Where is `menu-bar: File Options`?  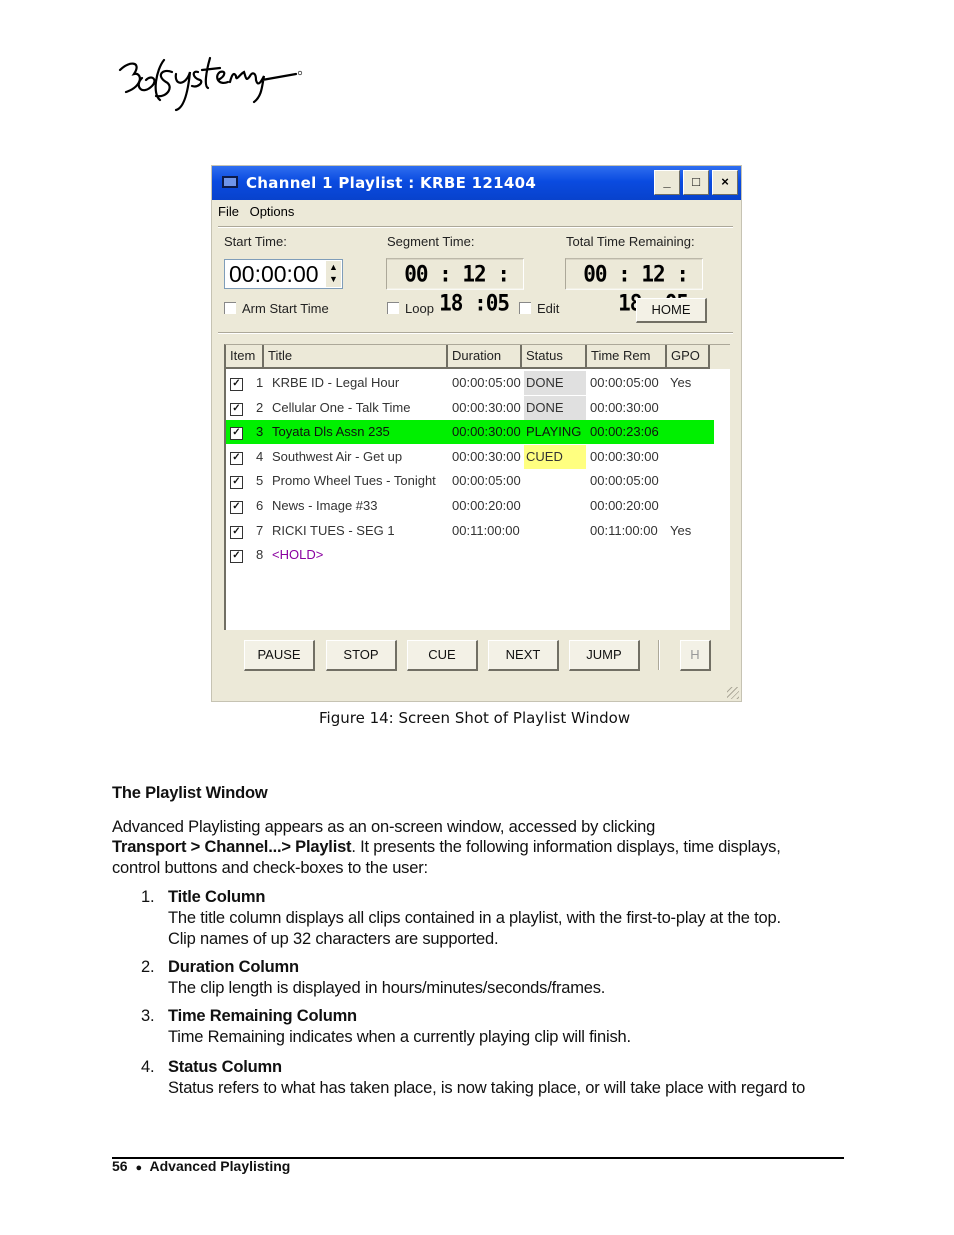 menu-bar: File Options is located at coordinates (259, 211).